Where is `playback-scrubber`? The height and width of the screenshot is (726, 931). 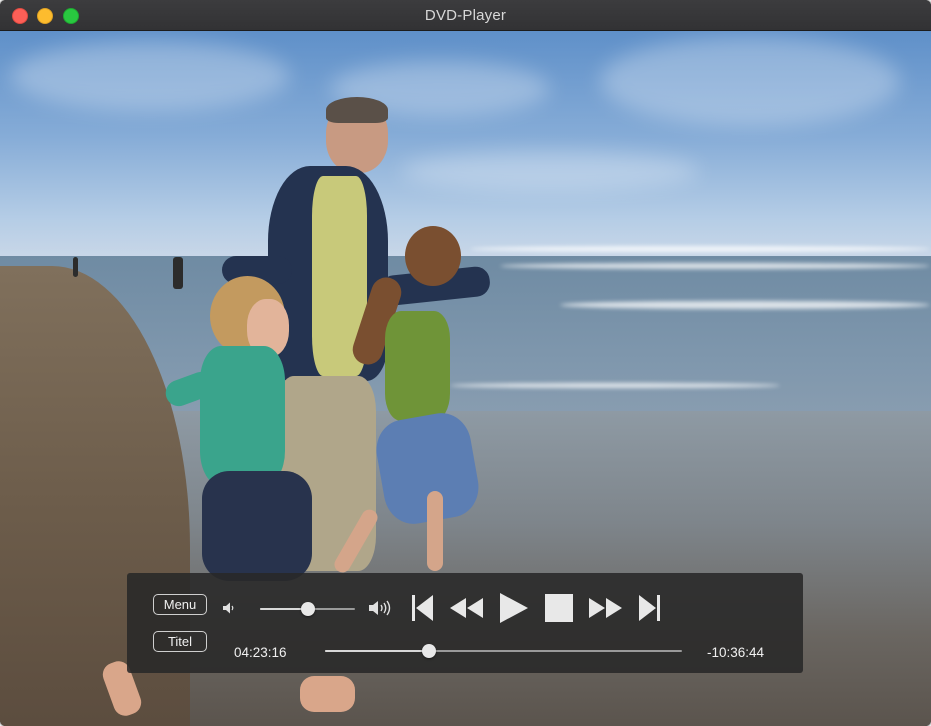 playback-scrubber is located at coordinates (503, 651).